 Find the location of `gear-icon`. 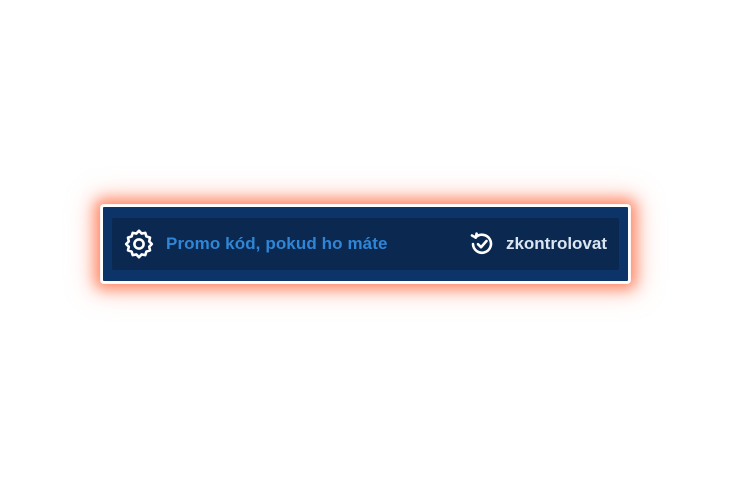

gear-icon is located at coordinates (139, 244).